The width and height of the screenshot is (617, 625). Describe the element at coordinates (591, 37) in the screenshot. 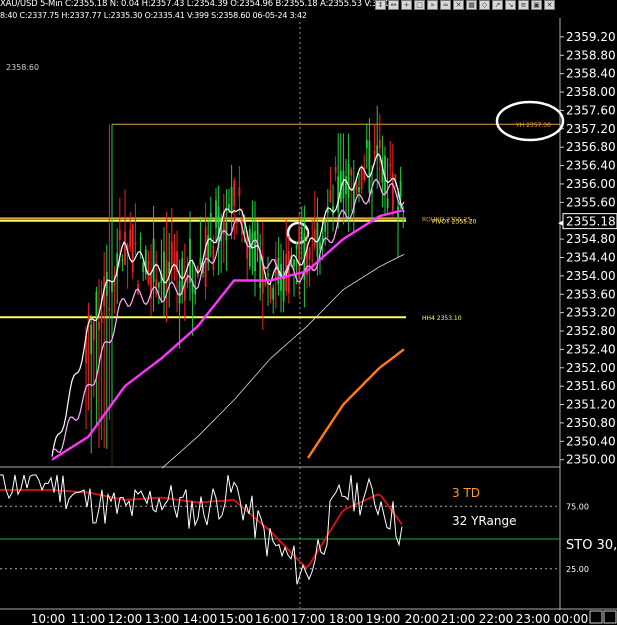

I see `y-tick-label: 2359.20` at that location.